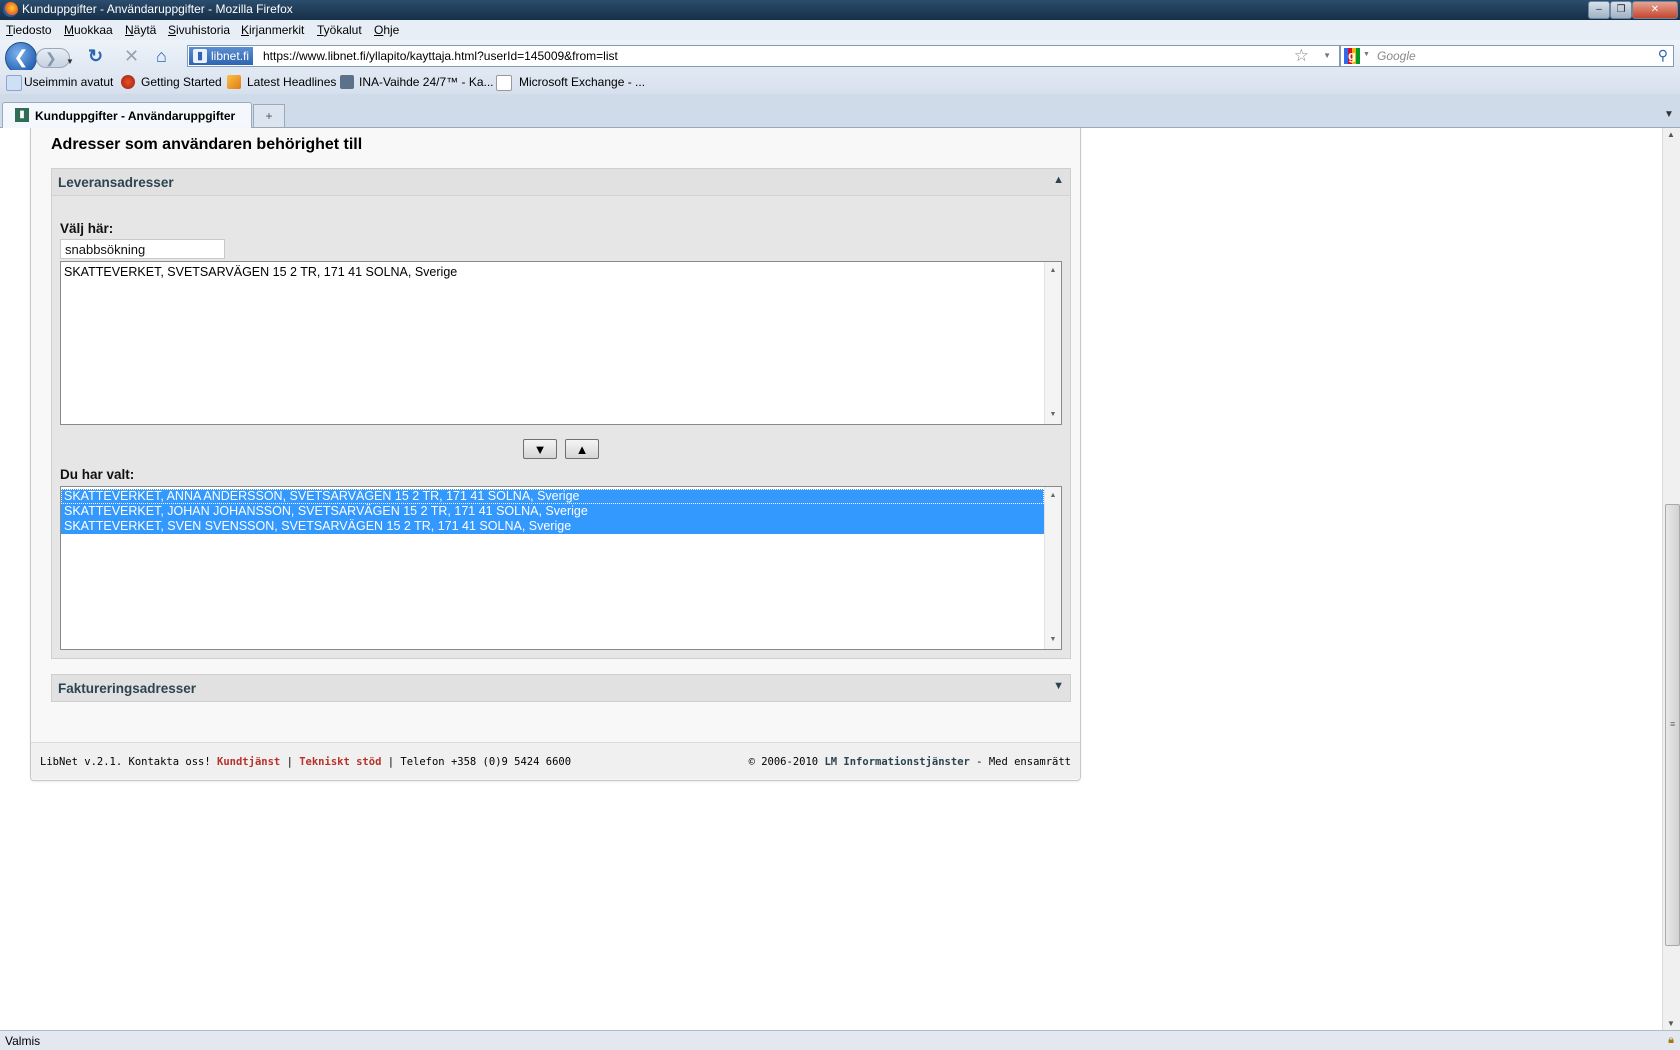  What do you see at coordinates (200, 56) in the screenshot?
I see `libnet-site-icon: ▮` at bounding box center [200, 56].